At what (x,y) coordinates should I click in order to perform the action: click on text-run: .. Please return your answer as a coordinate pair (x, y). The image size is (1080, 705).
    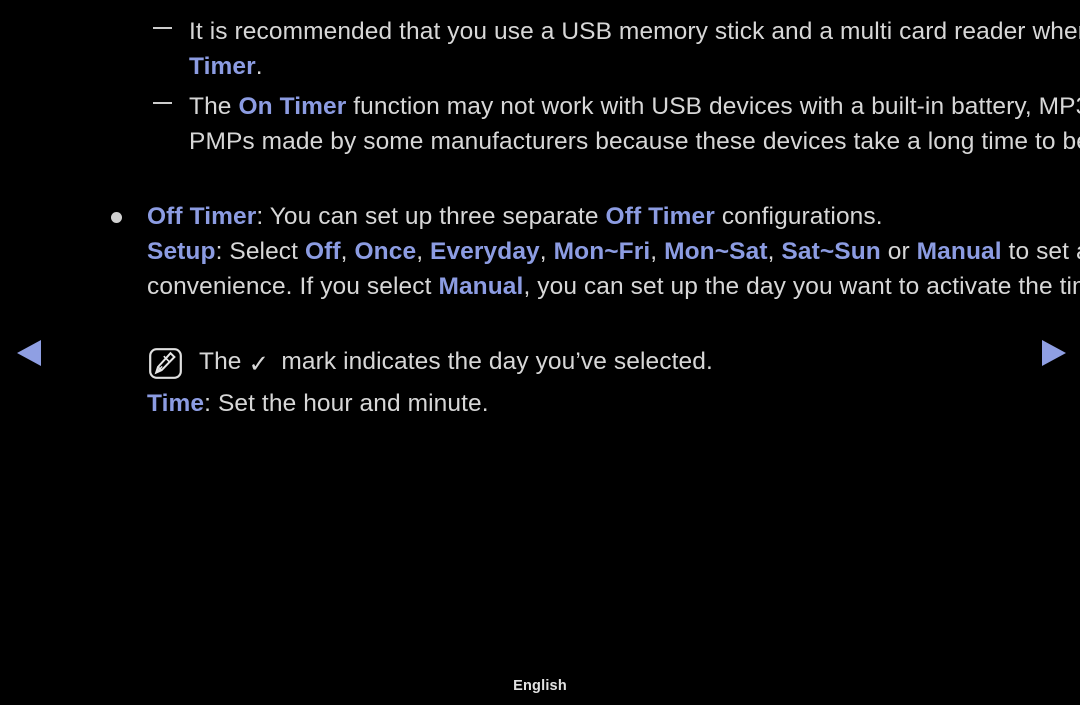
    Looking at the image, I should click on (259, 66).